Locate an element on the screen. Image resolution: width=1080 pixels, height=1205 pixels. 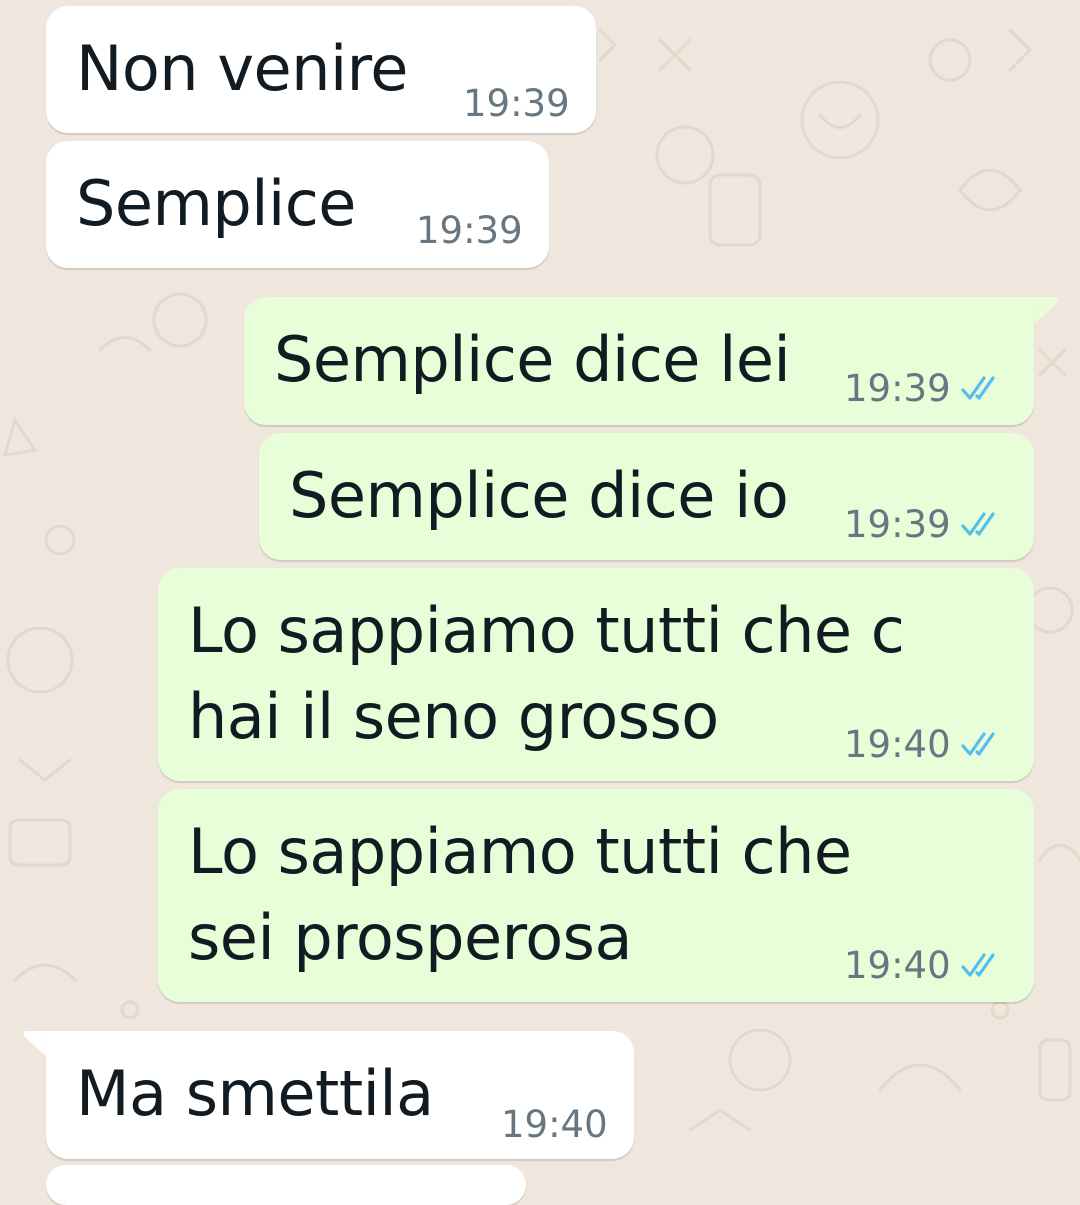
incoming-message-bubble: Semplice 19:39 is located at coordinates (297, 204).